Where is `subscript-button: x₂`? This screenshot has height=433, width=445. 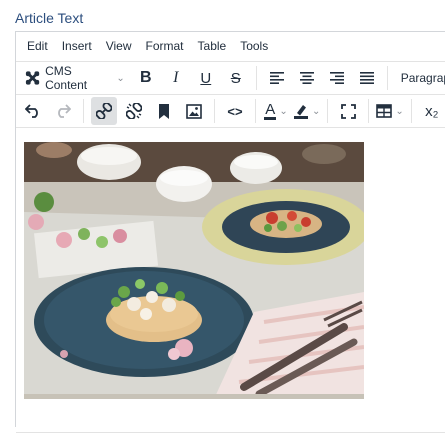 subscript-button: x₂ is located at coordinates (432, 111).